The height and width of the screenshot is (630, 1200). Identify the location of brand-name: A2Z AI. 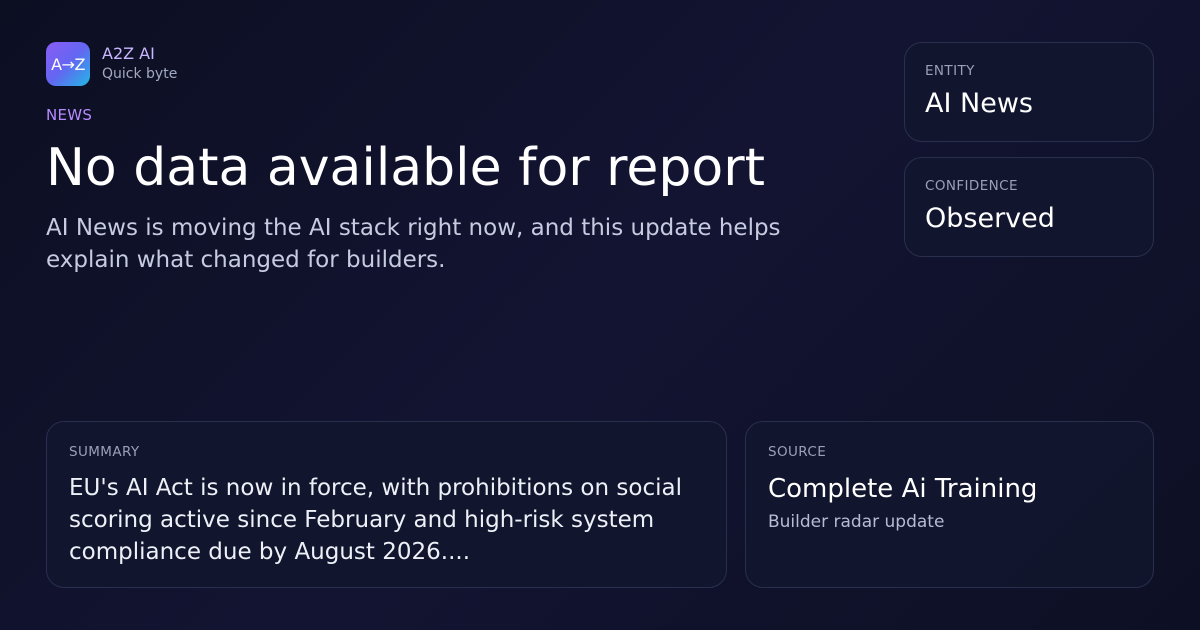
(128, 53).